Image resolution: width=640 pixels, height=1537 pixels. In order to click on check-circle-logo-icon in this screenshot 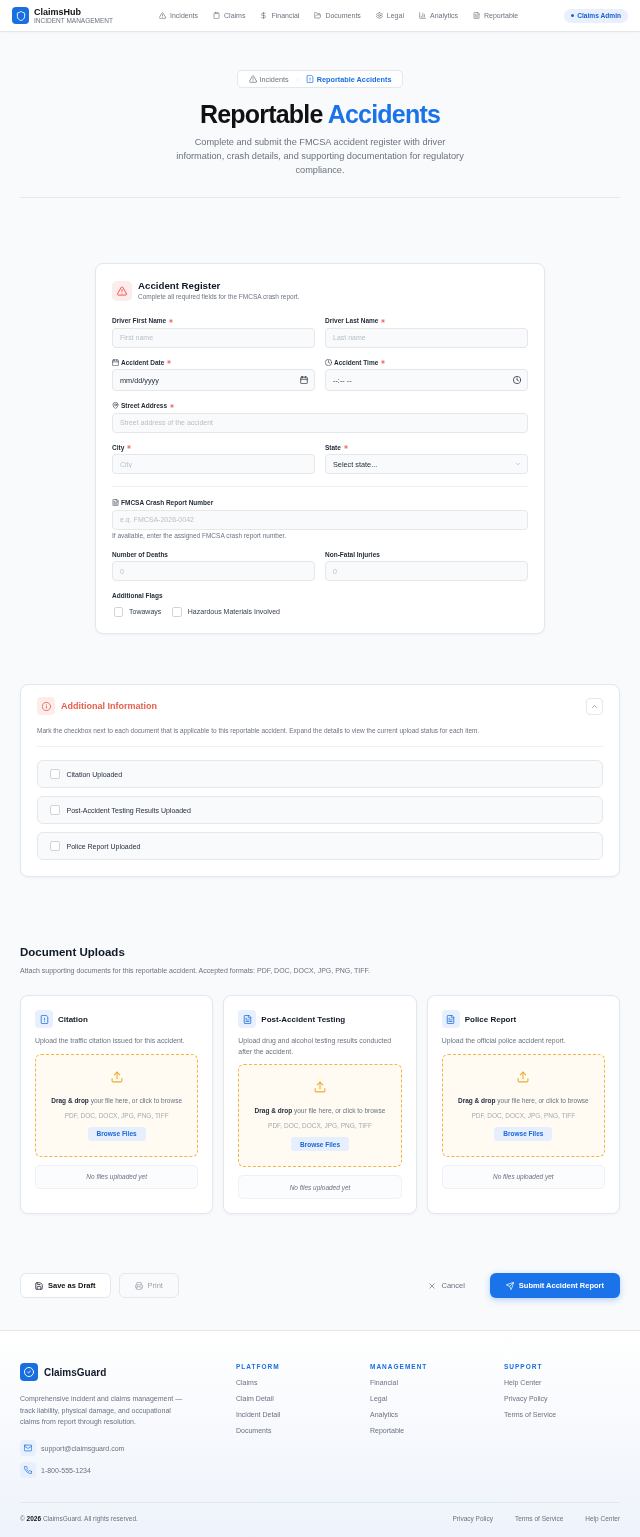, I will do `click(29, 1372)`.